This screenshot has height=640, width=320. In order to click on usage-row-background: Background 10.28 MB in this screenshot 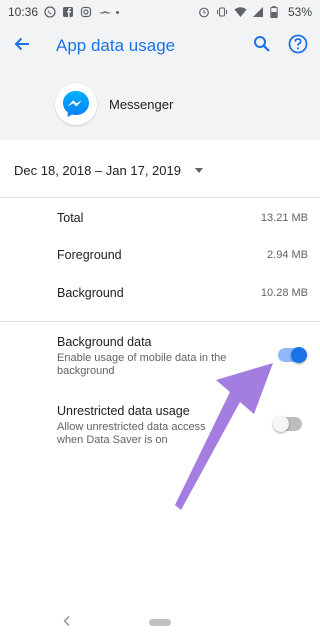, I will do `click(160, 293)`.